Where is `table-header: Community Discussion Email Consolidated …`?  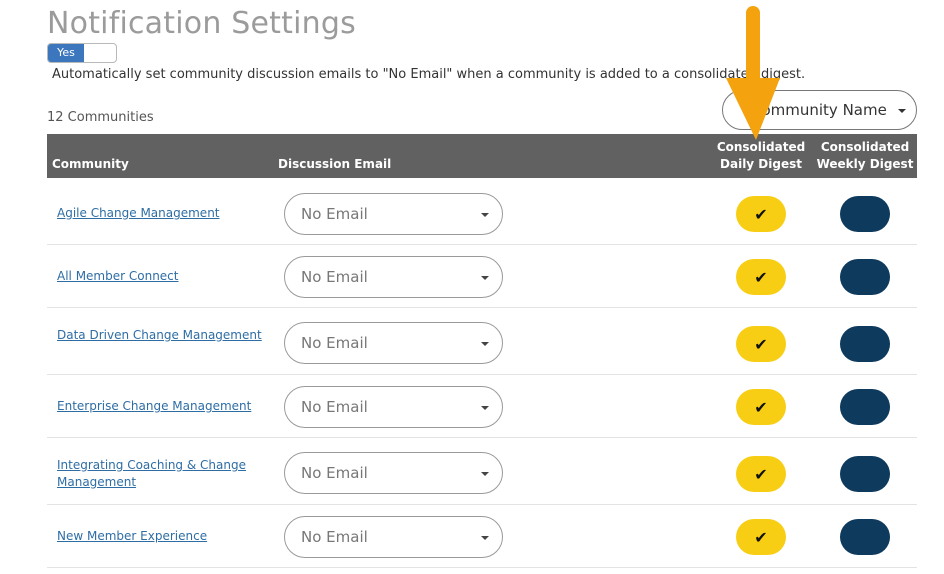
table-header: Community Discussion Email Consolidated … is located at coordinates (482, 156).